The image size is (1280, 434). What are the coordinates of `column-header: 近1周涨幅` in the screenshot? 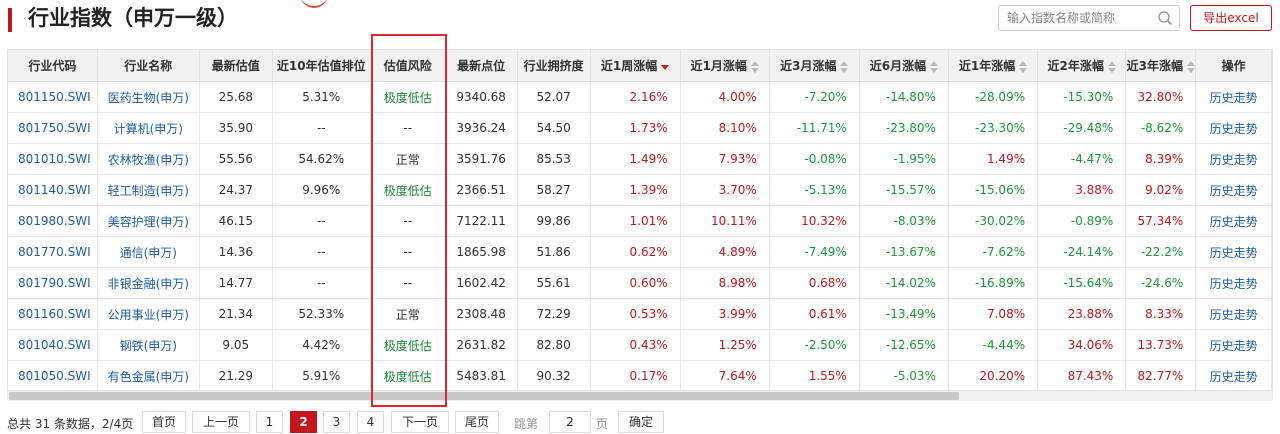 It's located at (635, 66).